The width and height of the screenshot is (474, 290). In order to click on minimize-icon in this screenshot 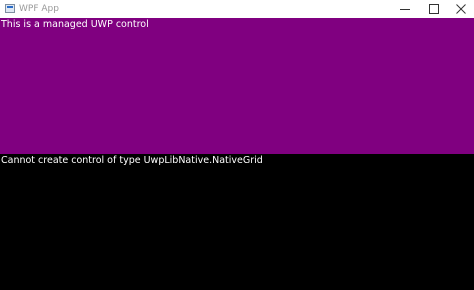, I will do `click(405, 9)`.